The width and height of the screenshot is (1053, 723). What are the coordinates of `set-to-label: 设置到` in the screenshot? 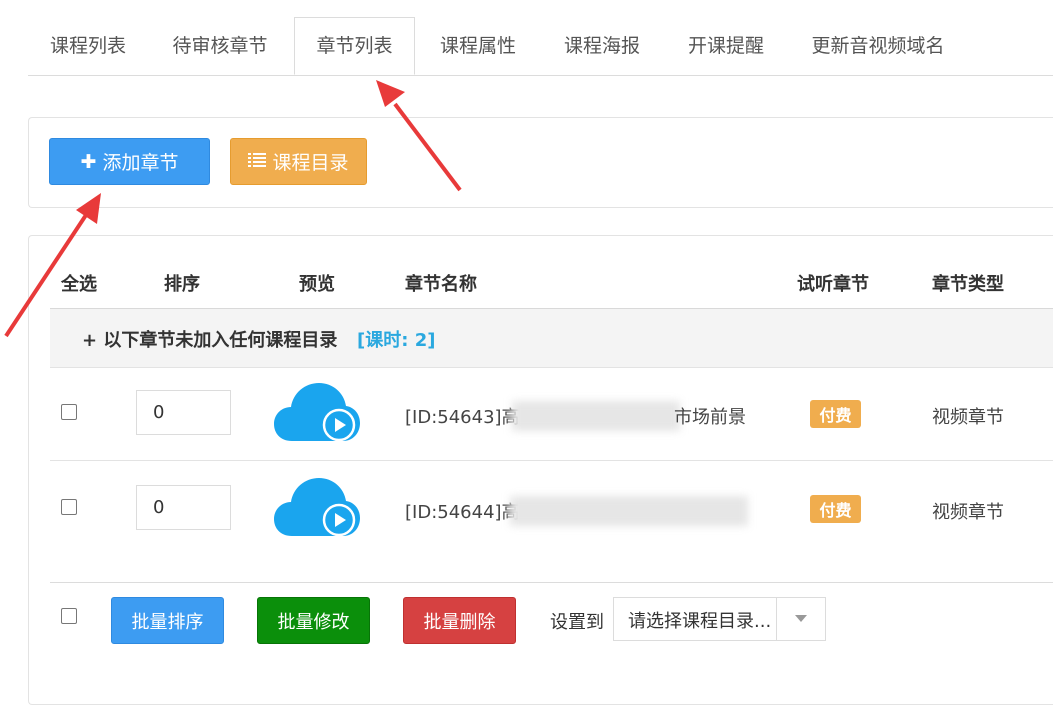 It's located at (577, 622).